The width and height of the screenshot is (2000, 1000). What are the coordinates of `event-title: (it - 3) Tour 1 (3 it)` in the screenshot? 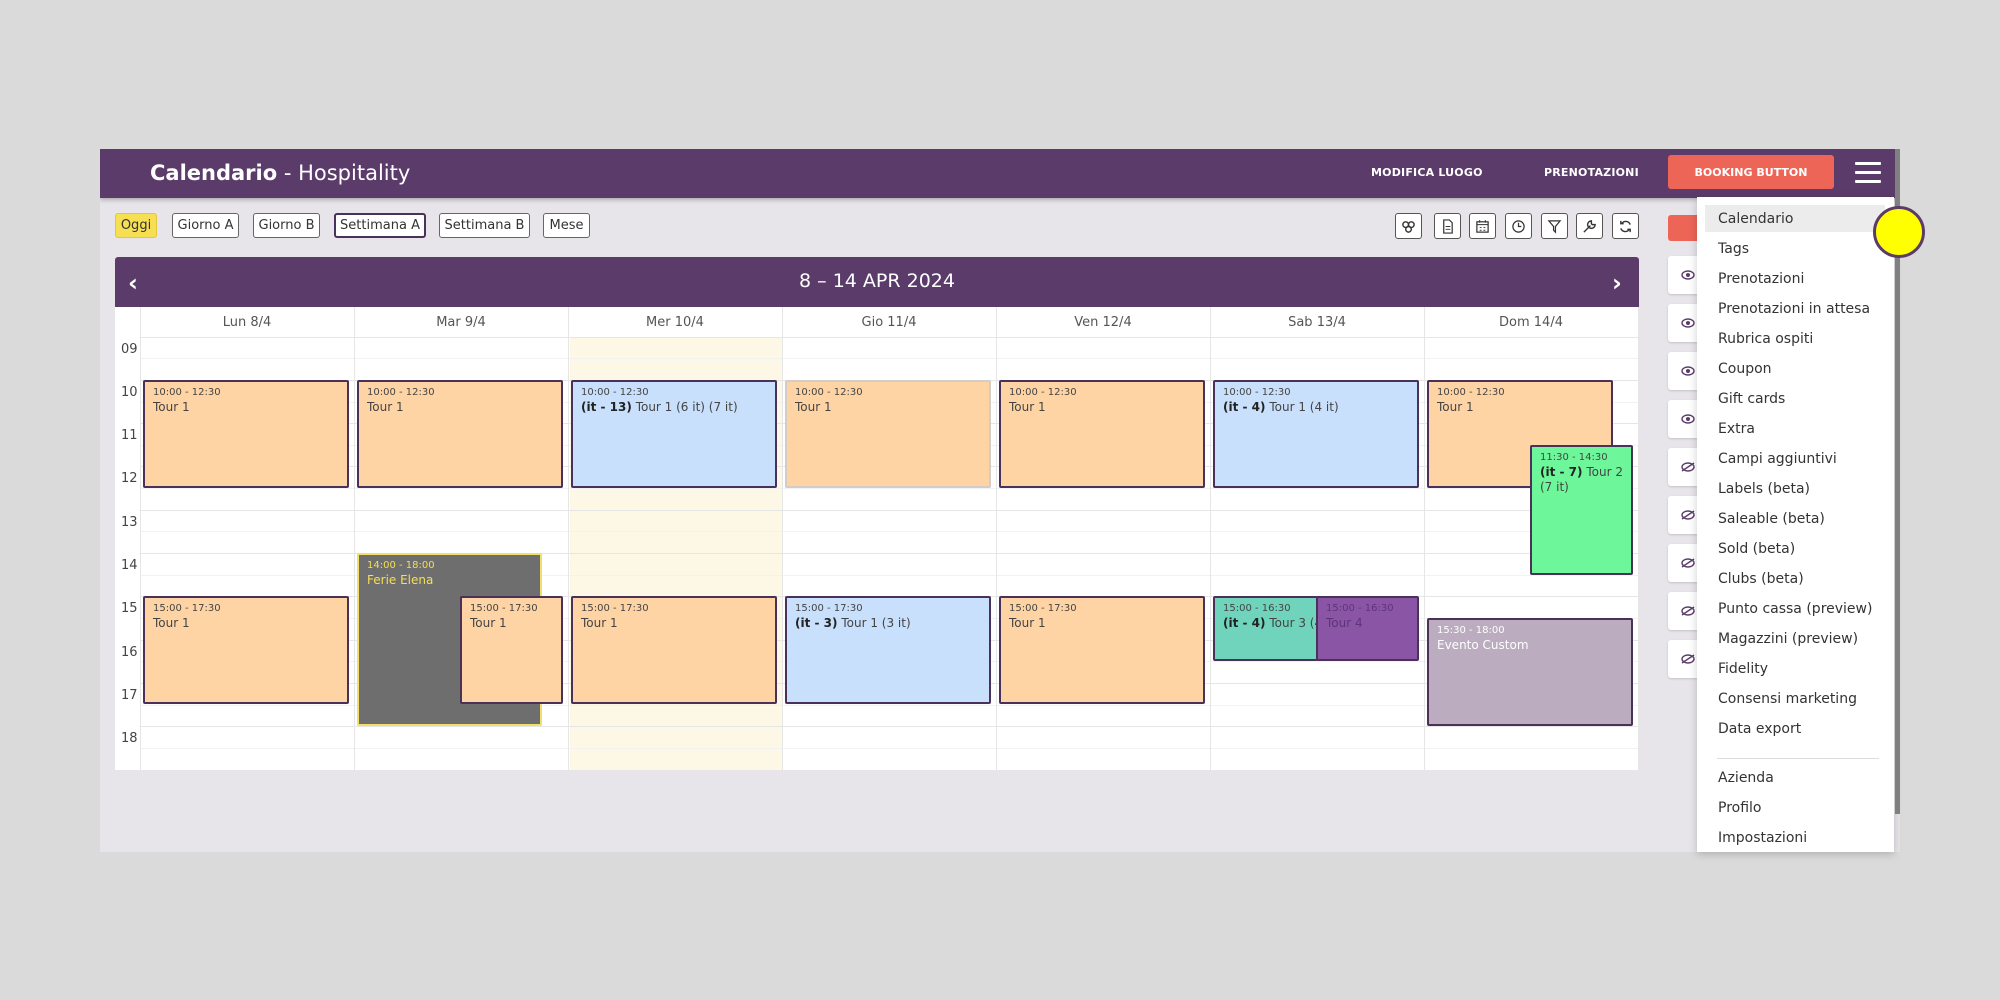 It's located at (853, 623).